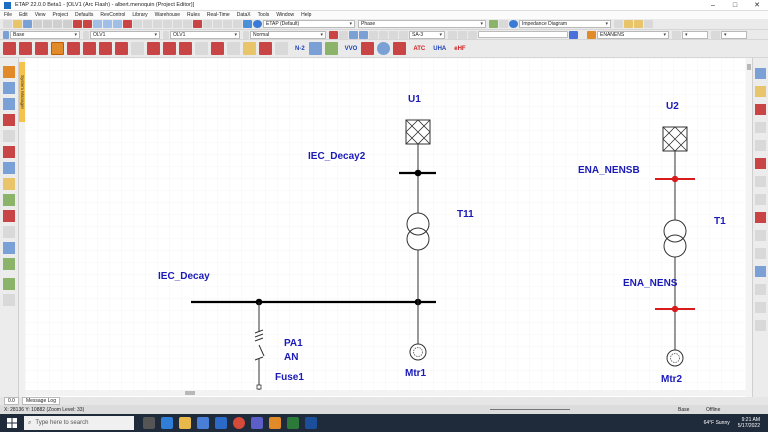  Describe the element at coordinates (197, 24) in the screenshot. I see `alert-icon` at that location.